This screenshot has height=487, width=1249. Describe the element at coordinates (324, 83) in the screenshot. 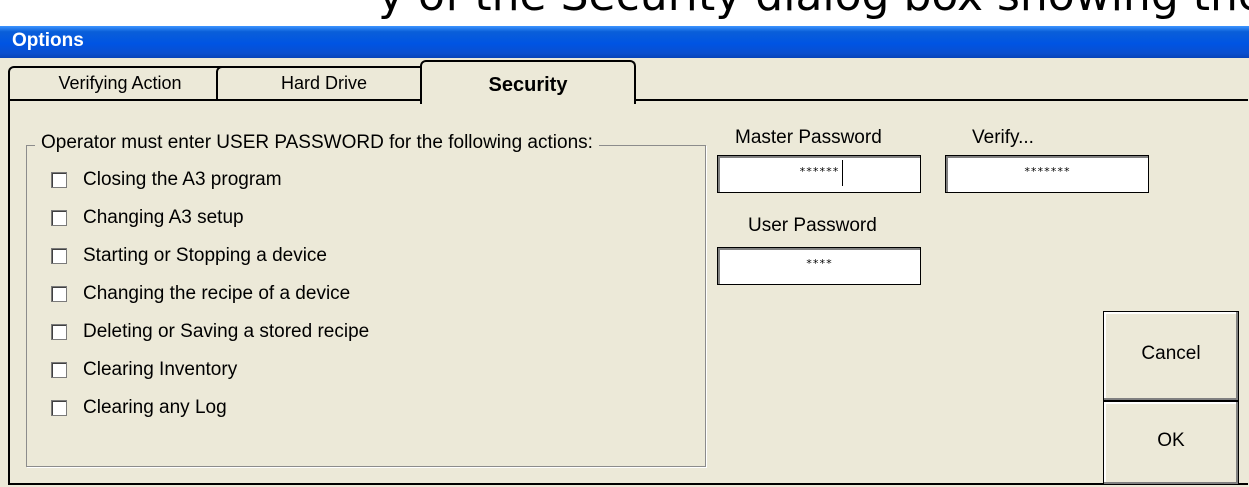

I see `tab-hard-drive: Hard Drive` at that location.